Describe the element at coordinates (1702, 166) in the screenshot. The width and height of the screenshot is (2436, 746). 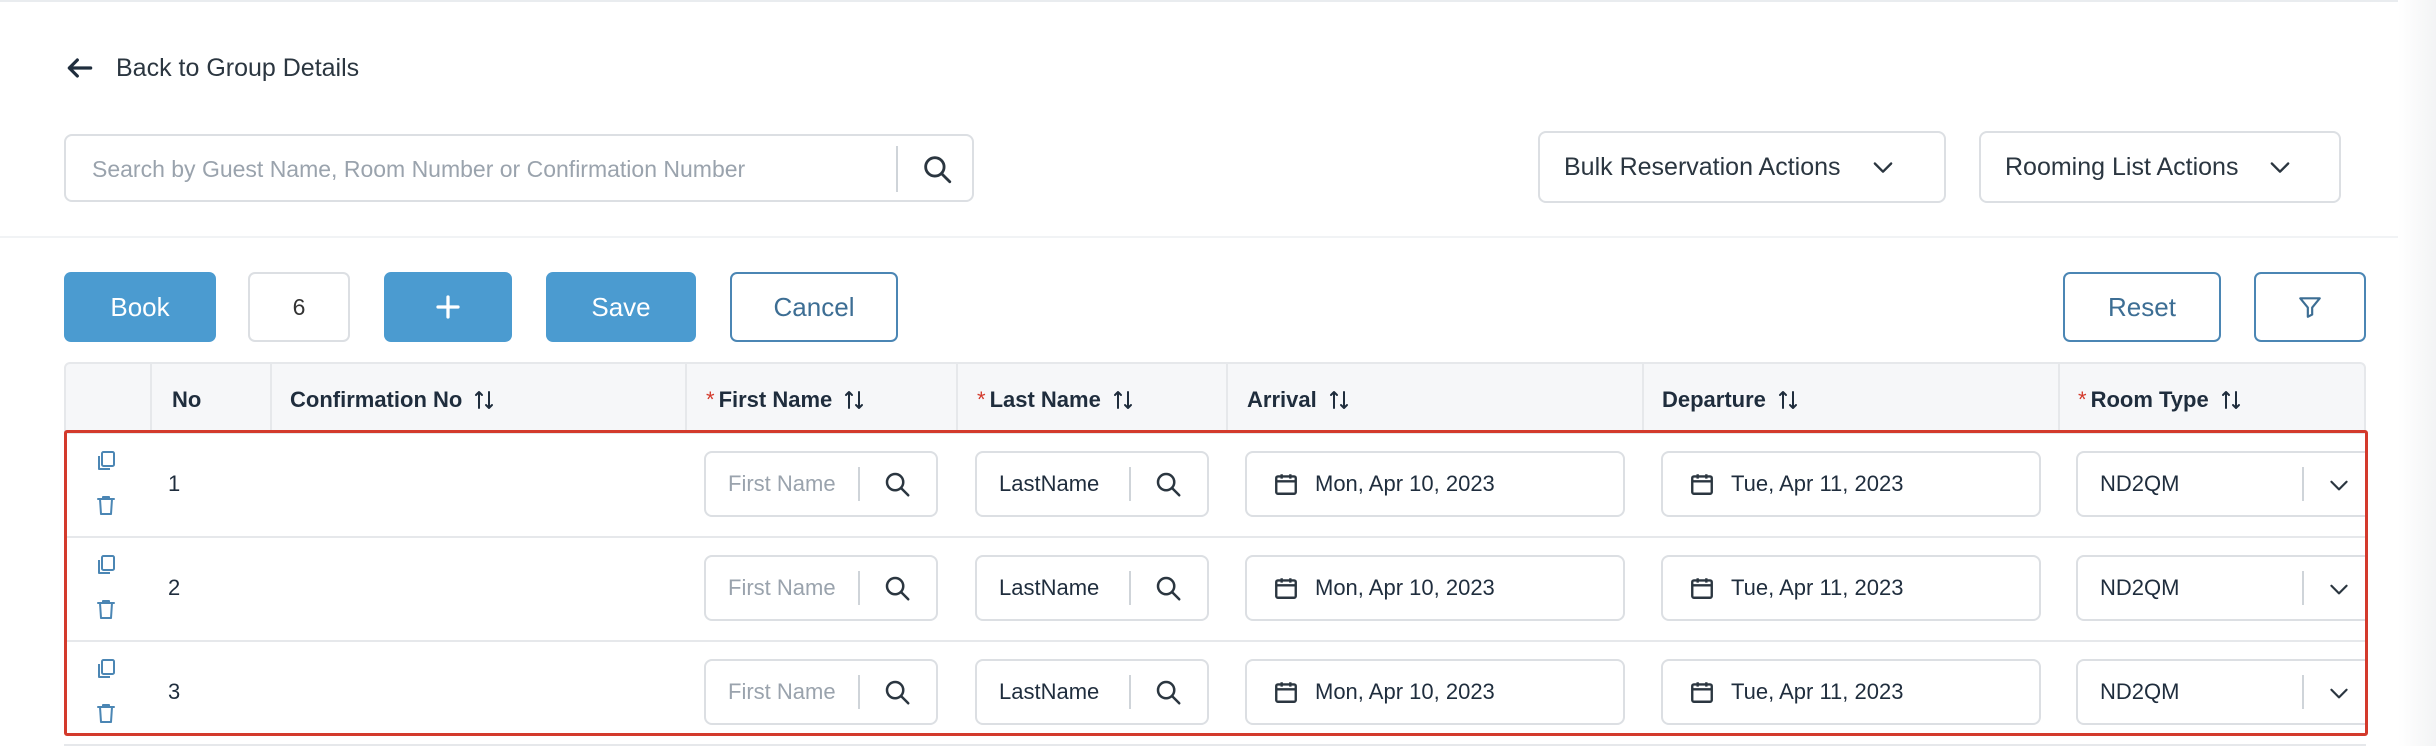
I see `bulk-actions-label: Bulk Reservation Actions` at that location.